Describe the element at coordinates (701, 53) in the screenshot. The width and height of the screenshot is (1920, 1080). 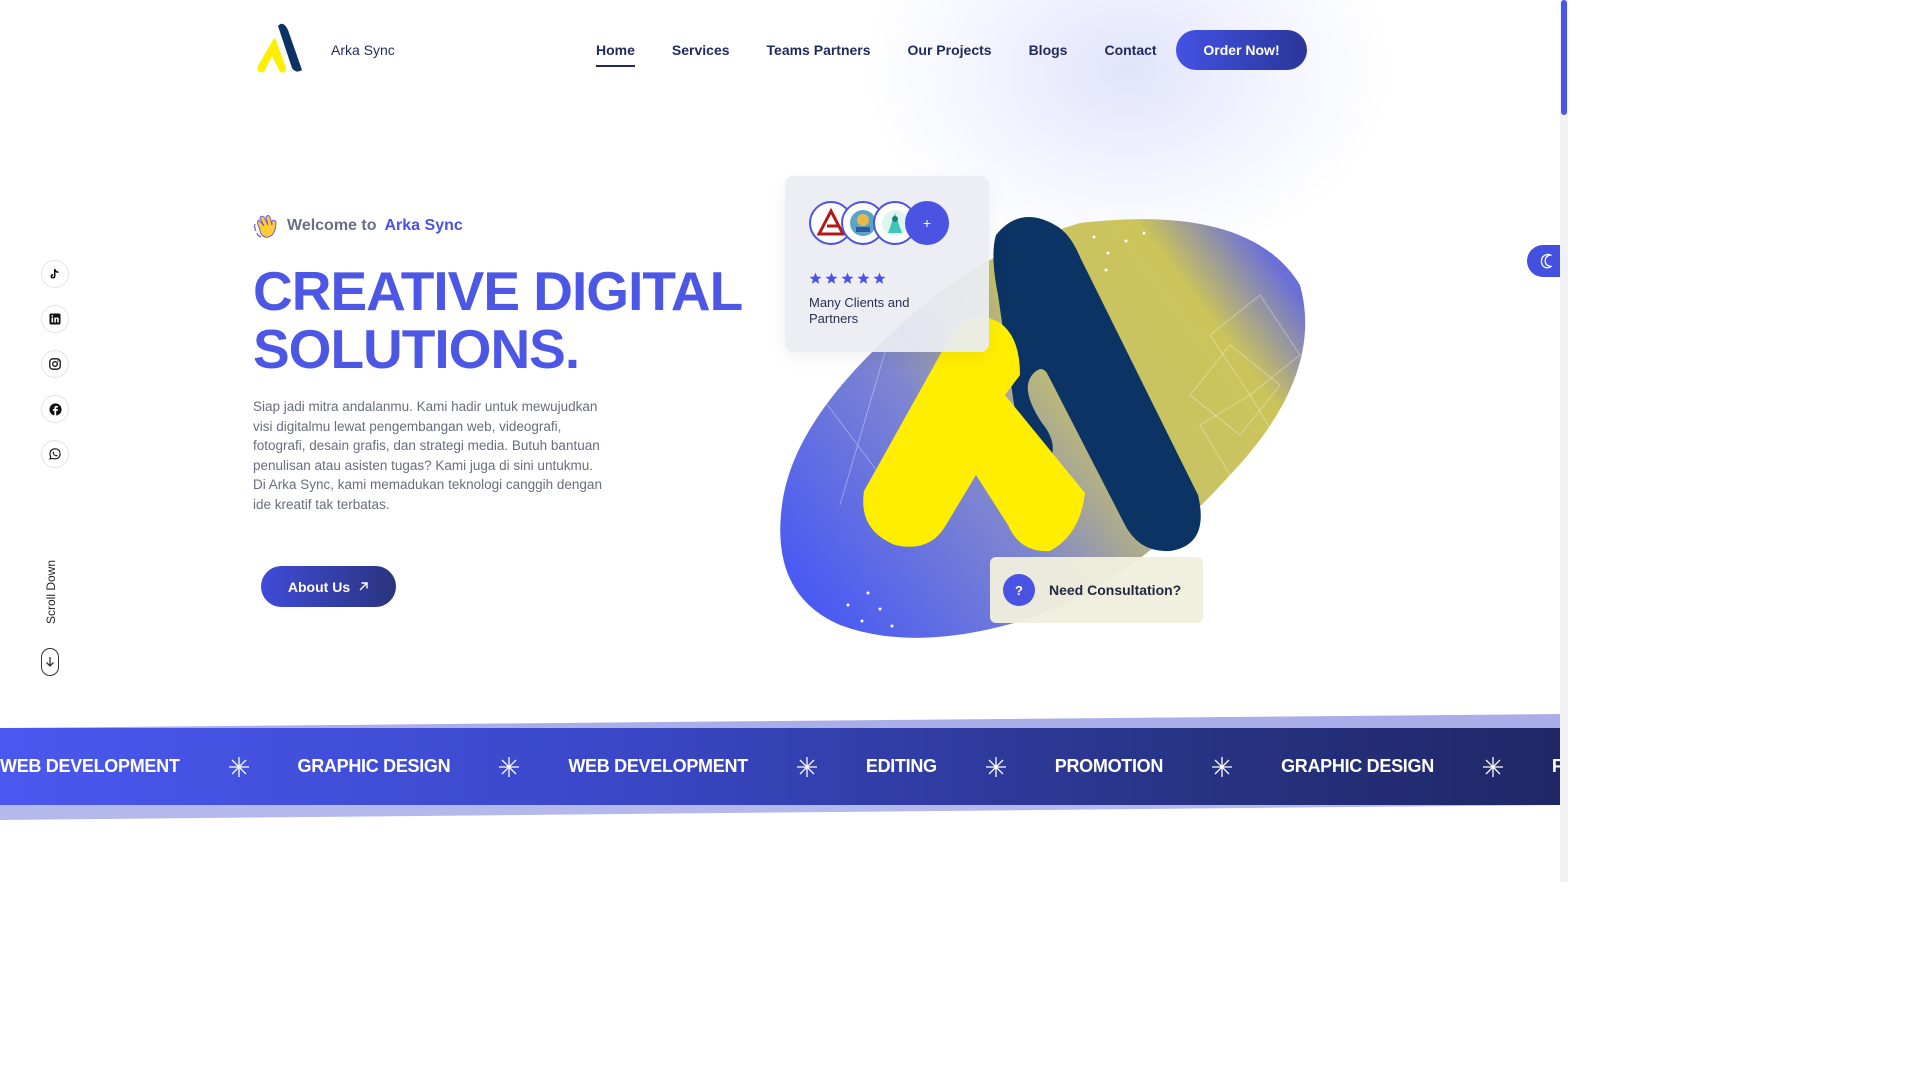
I see `nav-services: Services` at that location.